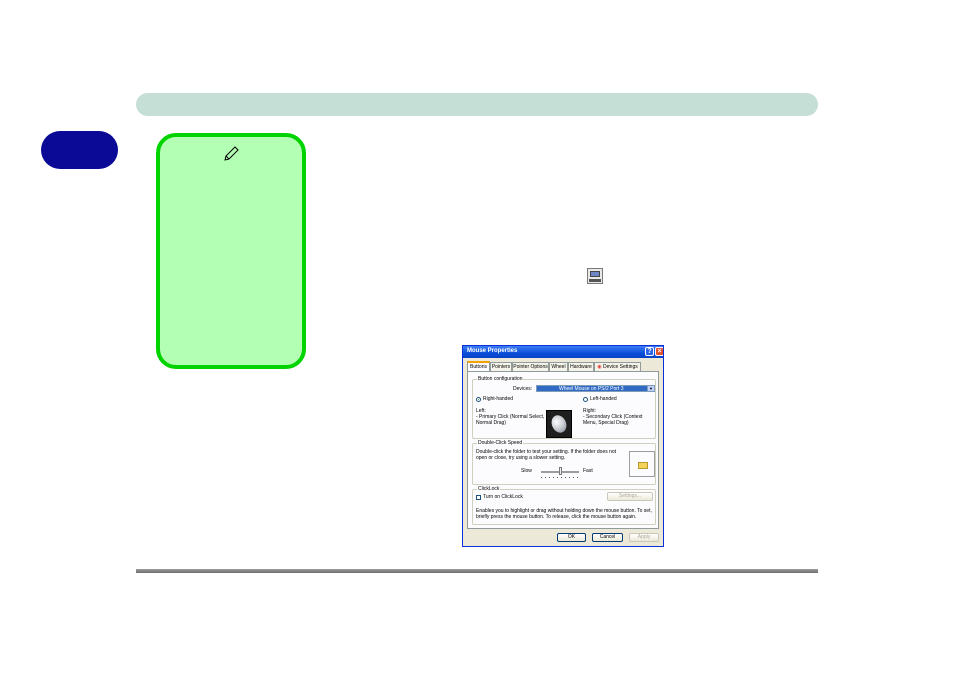  What do you see at coordinates (500, 443) in the screenshot?
I see `double-click-speed-label: Double-Click Speed` at bounding box center [500, 443].